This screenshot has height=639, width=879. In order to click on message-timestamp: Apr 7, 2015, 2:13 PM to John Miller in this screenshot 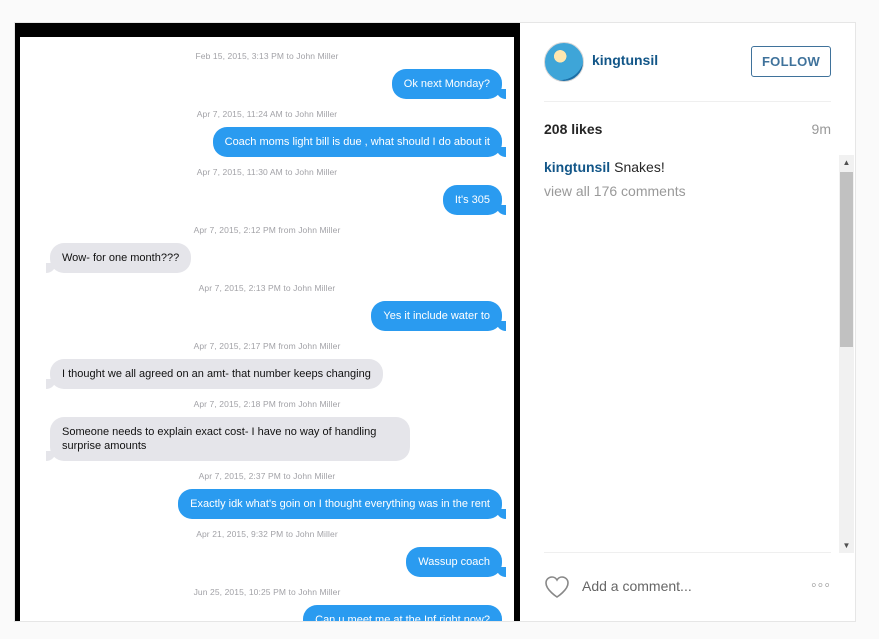, I will do `click(267, 288)`.